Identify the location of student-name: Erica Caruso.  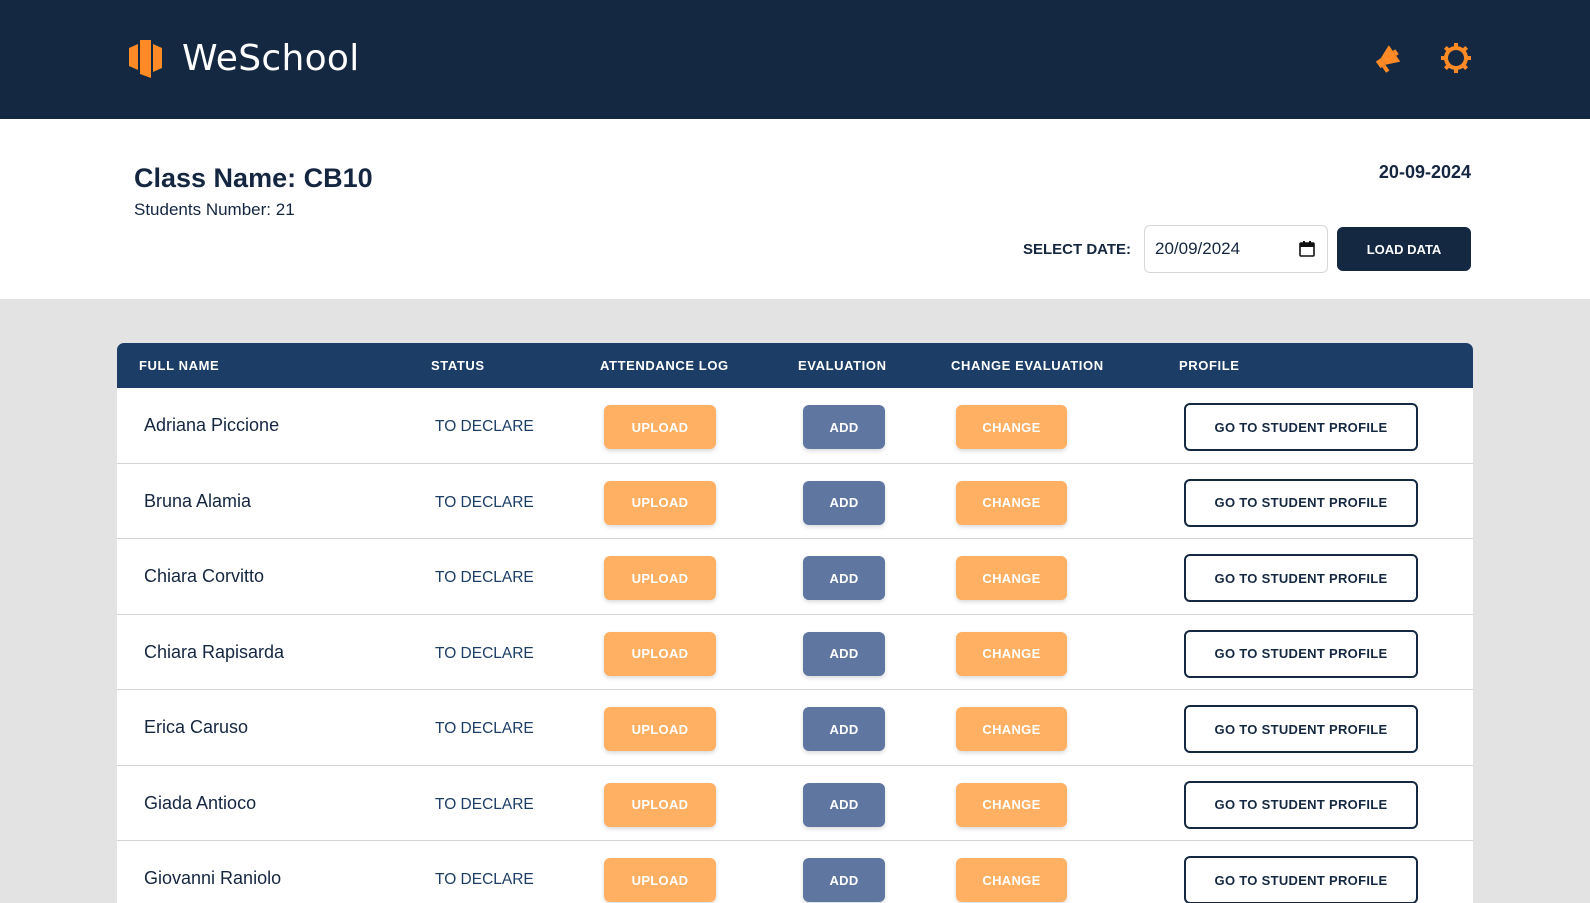
(196, 727).